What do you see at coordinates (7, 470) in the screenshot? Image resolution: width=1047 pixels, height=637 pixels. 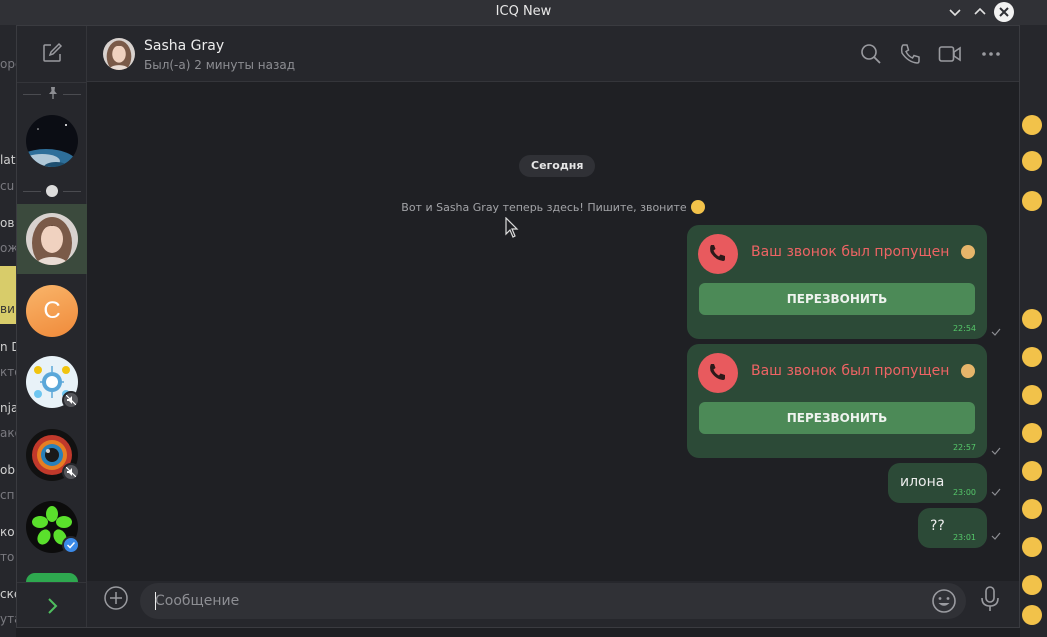 I see `bg-text: ob` at bounding box center [7, 470].